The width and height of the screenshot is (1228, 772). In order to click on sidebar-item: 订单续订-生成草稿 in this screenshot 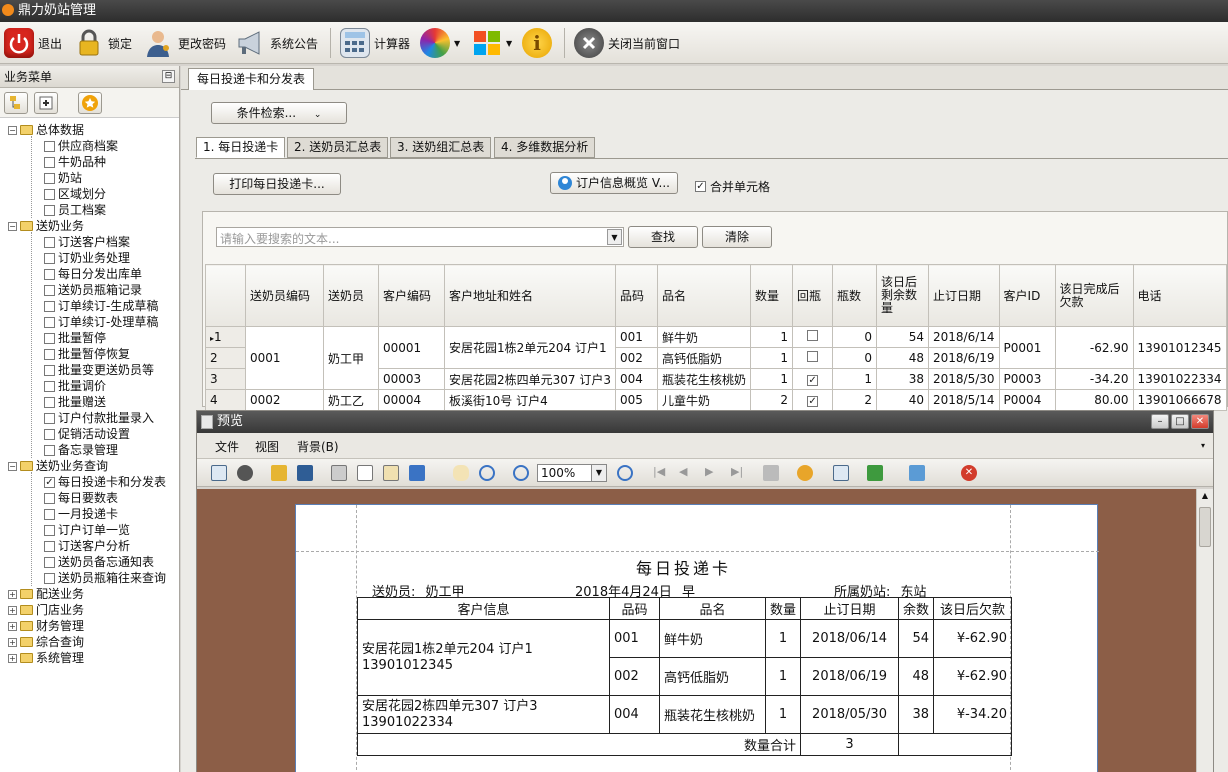, I will do `click(101, 306)`.